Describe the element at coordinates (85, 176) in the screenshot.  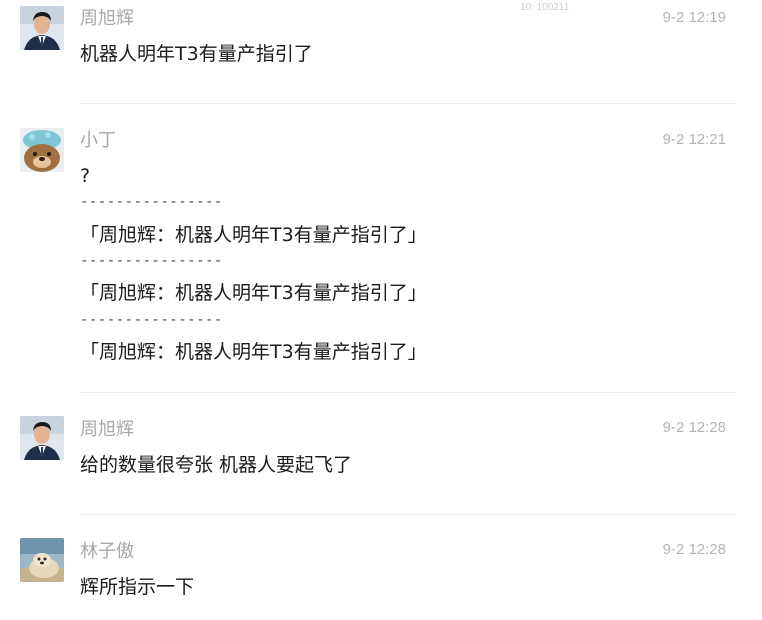
I see `message-text: ?` at that location.